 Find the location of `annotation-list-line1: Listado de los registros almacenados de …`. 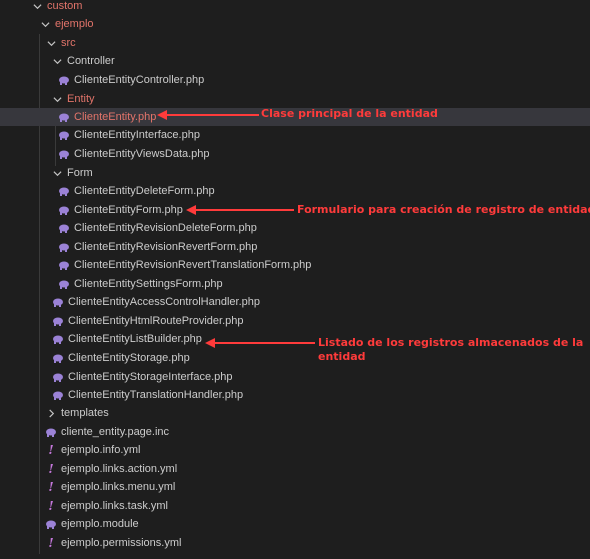

annotation-list-line1: Listado de los registros almacenados de … is located at coordinates (451, 342).